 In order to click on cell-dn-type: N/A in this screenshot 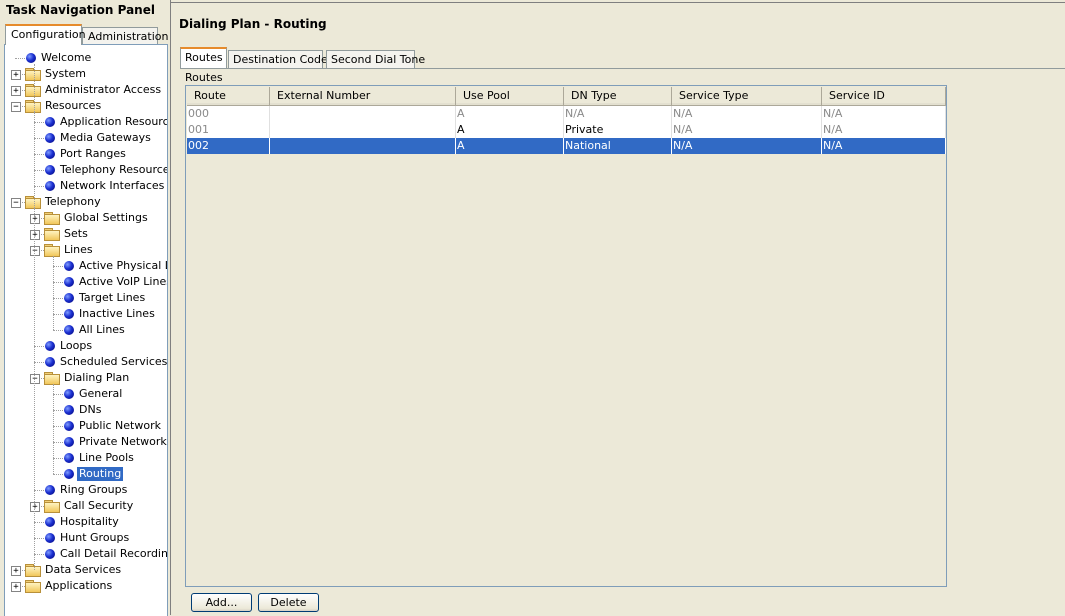, I will do `click(618, 114)`.